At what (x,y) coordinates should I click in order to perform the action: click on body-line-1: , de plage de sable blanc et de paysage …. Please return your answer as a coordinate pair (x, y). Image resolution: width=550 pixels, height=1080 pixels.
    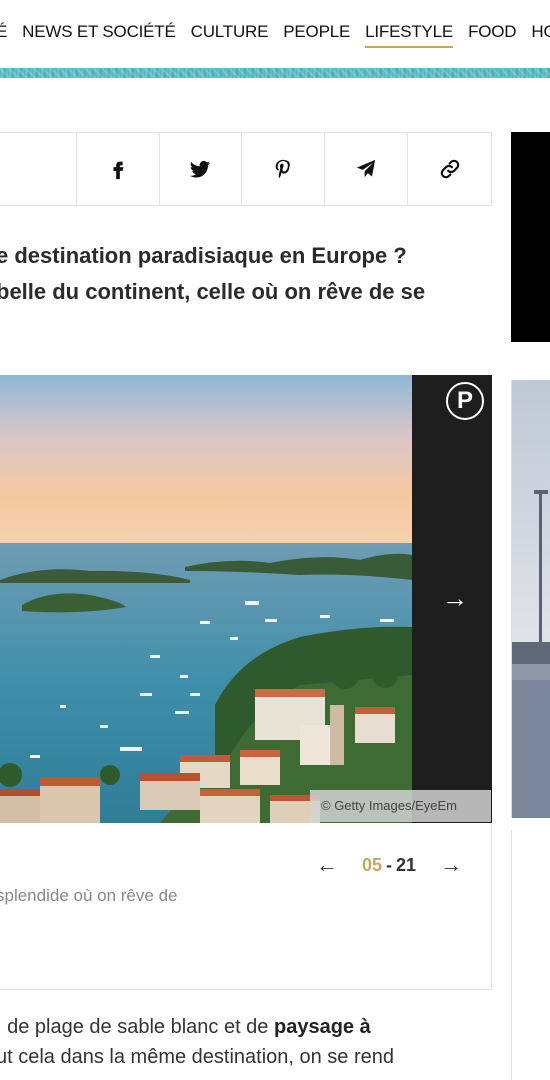
    Looking at the image, I should click on (248, 1027).